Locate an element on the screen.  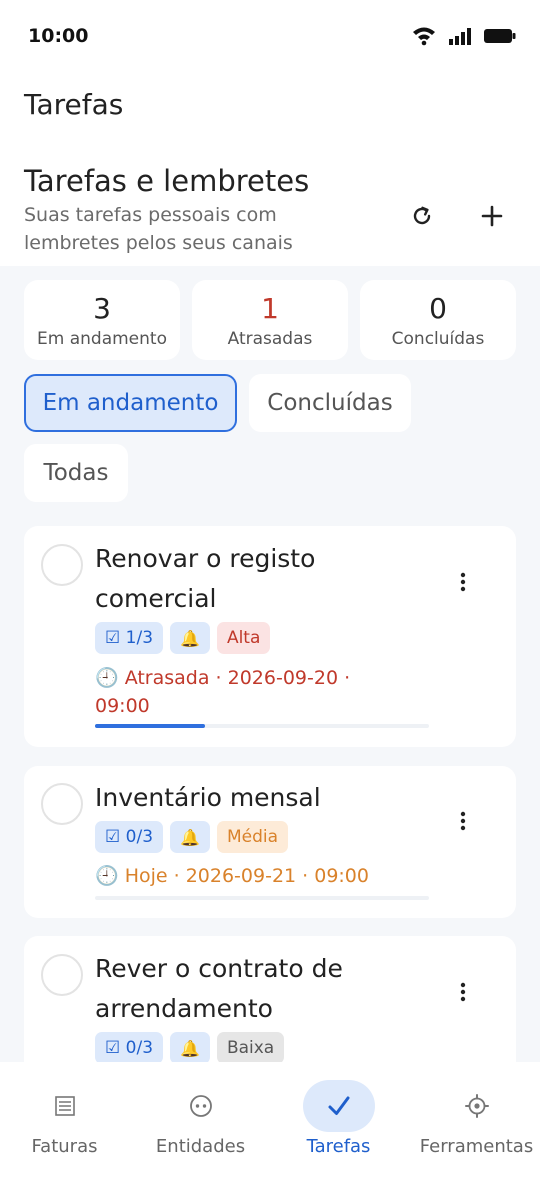
bottom-nav: Faturas Entidades Tarefas Ferramentas is located at coordinates (270, 1121).